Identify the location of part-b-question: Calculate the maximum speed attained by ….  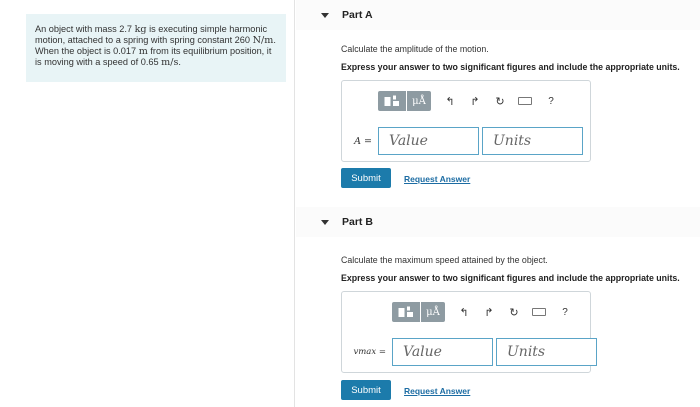
(444, 260).